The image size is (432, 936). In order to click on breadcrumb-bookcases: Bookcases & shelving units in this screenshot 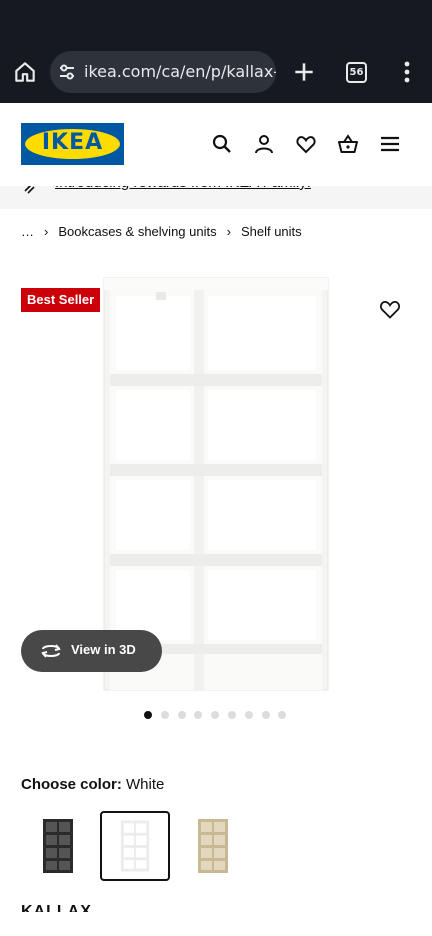, I will do `click(137, 231)`.